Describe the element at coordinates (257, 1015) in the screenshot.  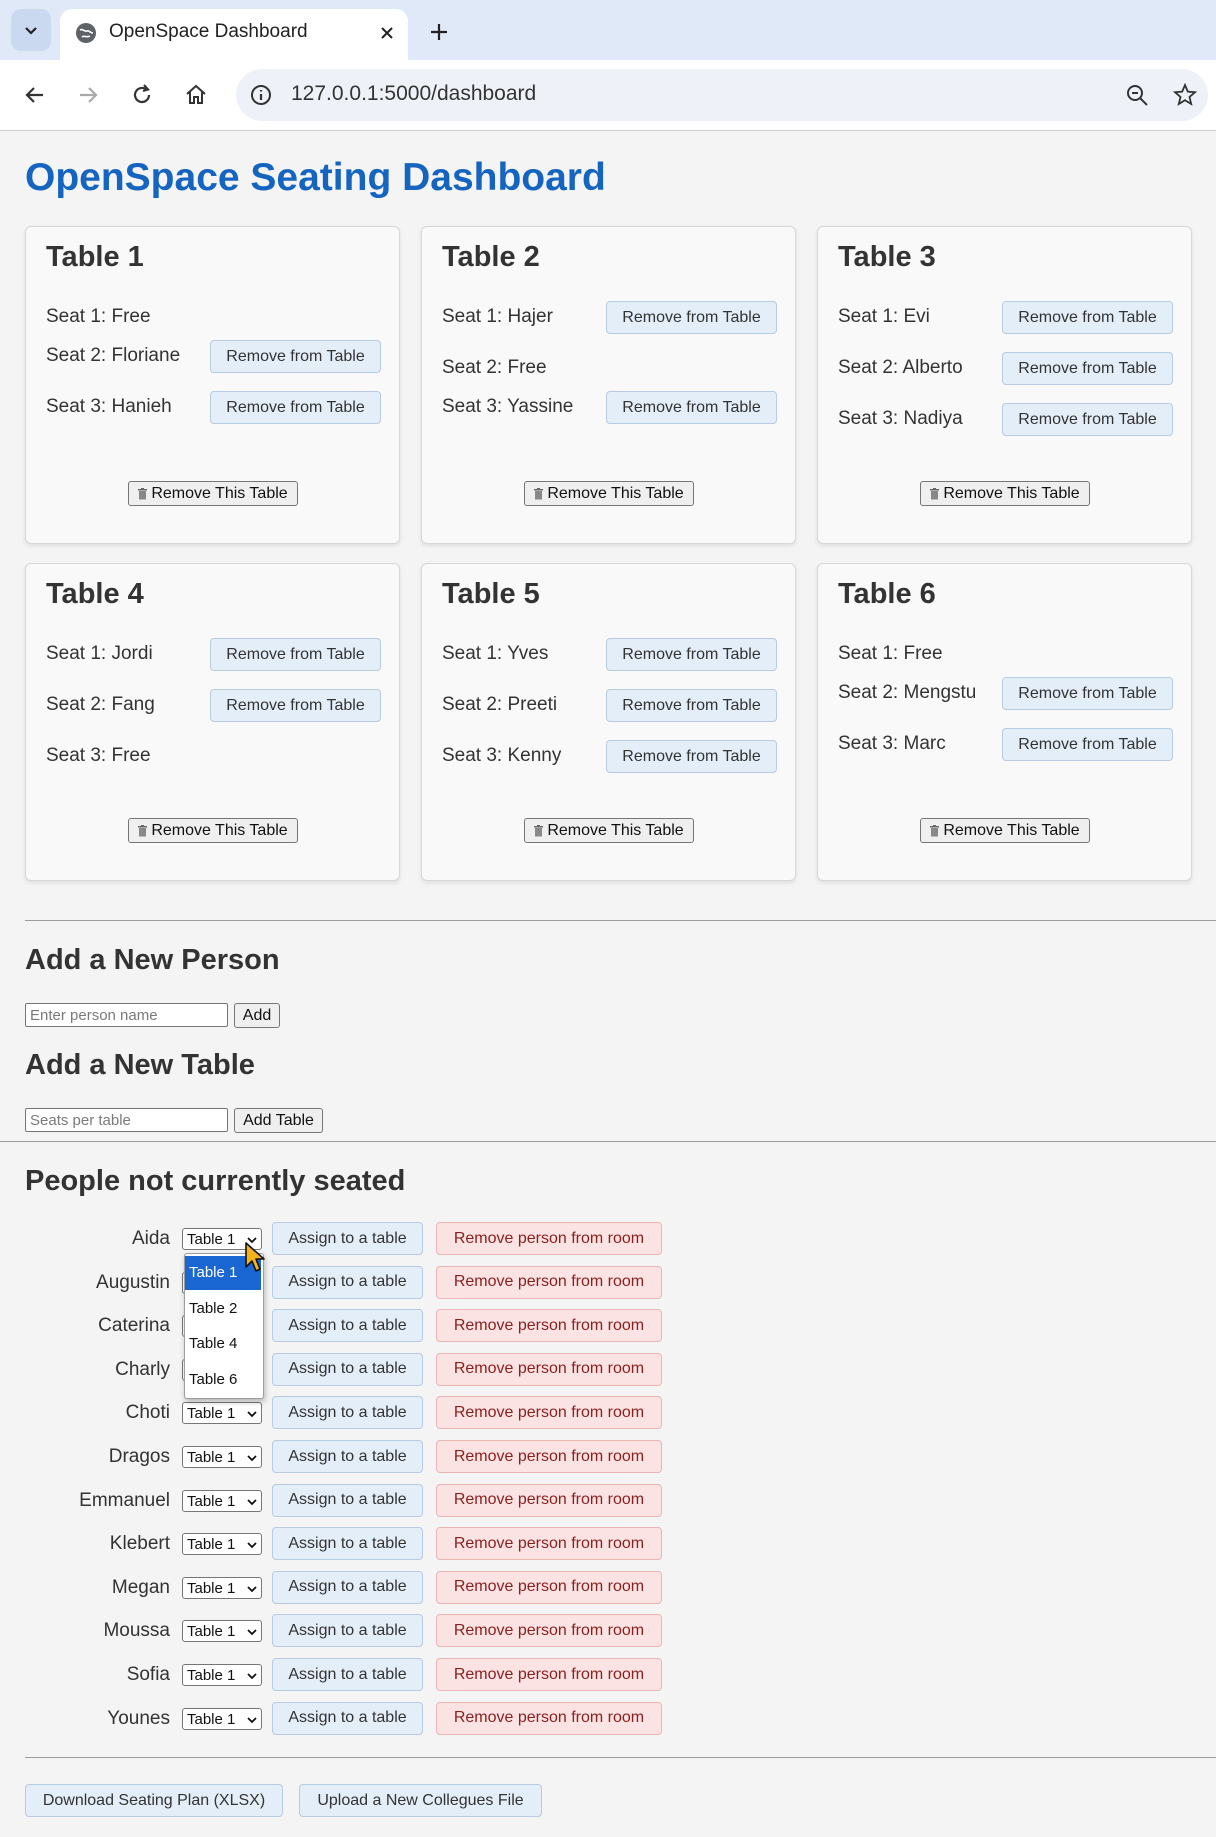
I see `add-person-button: Add` at that location.